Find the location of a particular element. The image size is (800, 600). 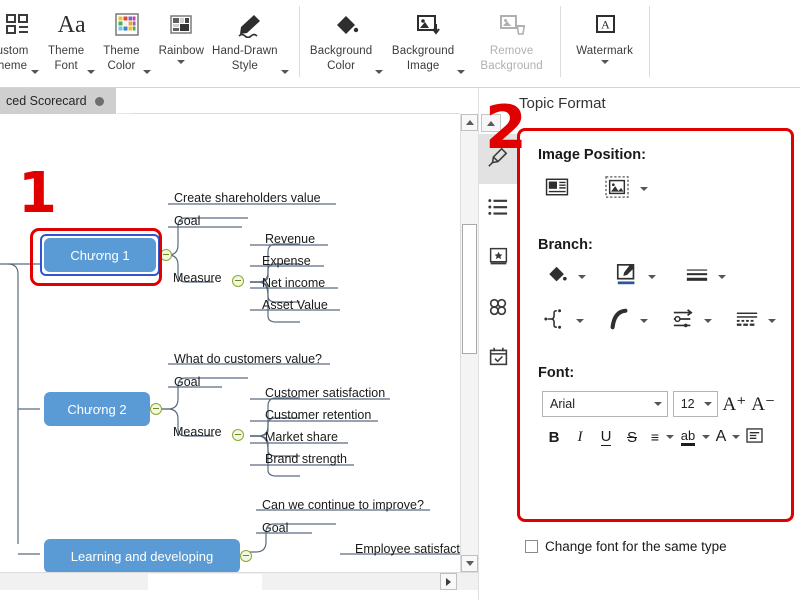

text-highlight-button: ab is located at coordinates (688, 437).